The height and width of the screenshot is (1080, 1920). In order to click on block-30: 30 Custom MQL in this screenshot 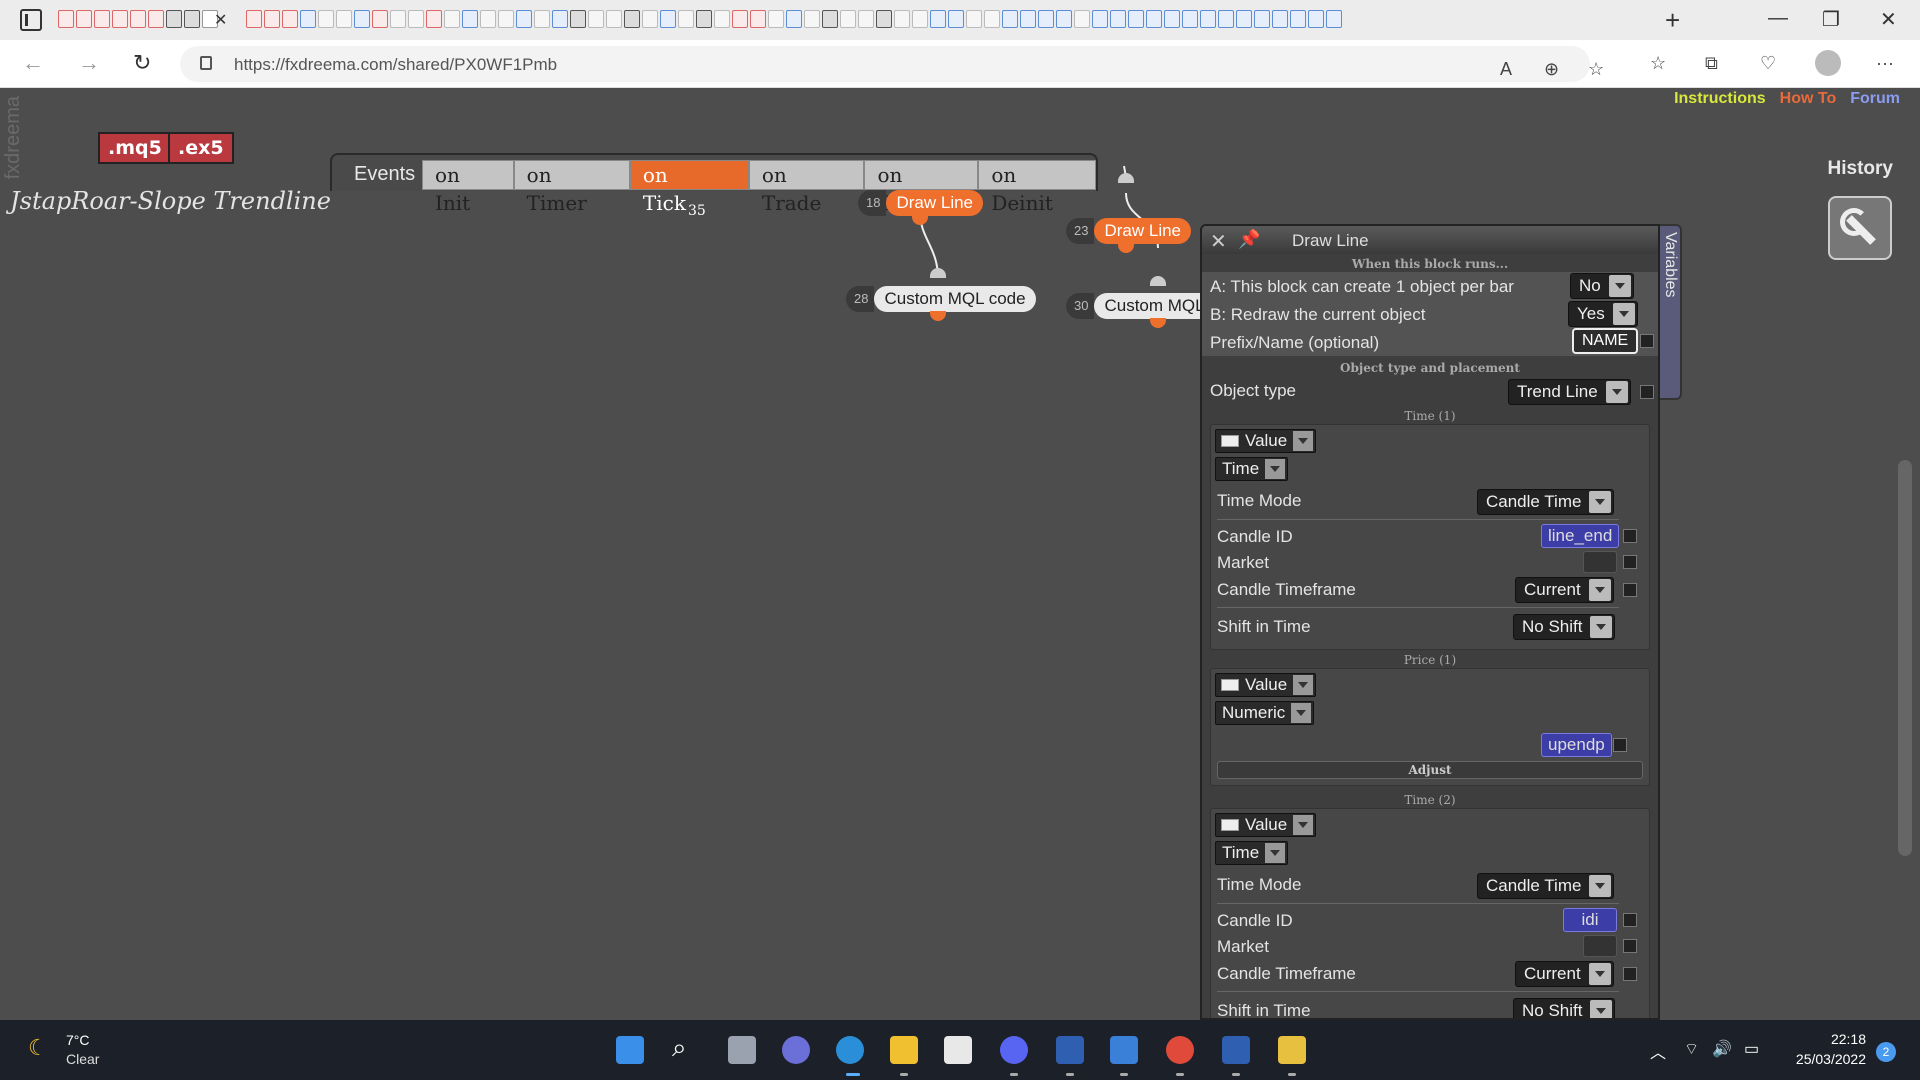, I will do `click(1140, 306)`.